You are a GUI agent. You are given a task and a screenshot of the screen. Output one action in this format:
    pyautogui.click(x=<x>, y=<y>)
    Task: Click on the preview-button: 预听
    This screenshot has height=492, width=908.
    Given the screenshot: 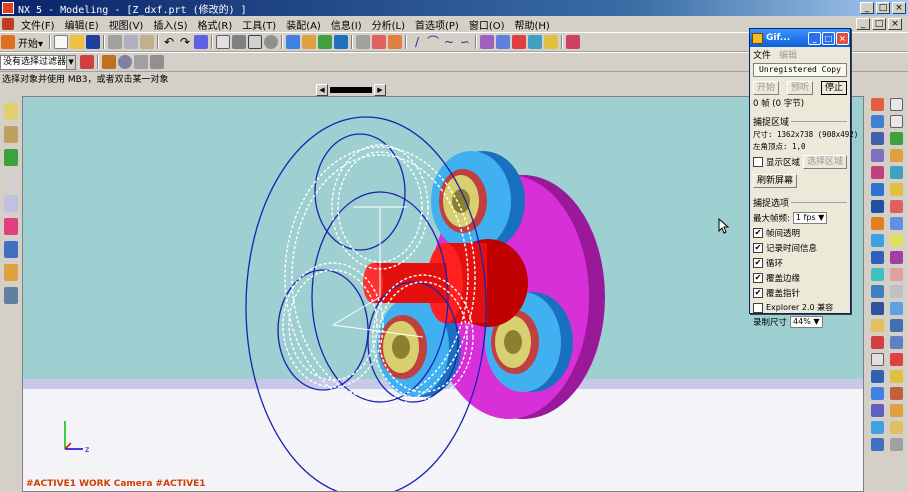 What is the action you would take?
    pyautogui.click(x=799, y=88)
    